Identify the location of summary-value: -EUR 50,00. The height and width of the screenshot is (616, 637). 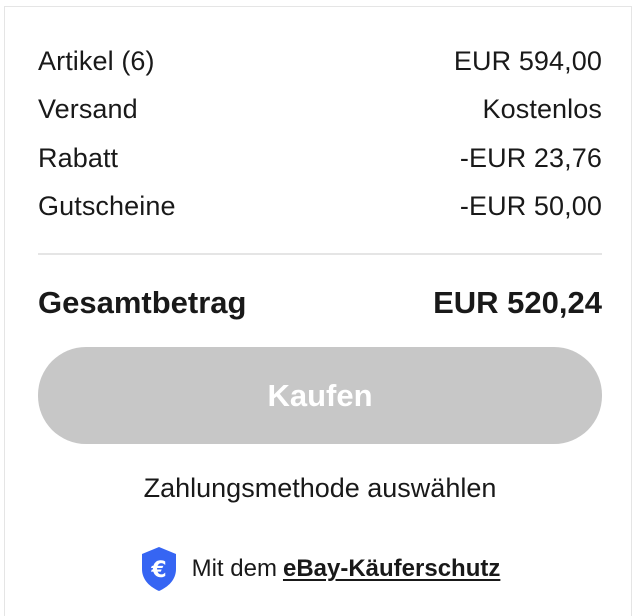
(530, 206).